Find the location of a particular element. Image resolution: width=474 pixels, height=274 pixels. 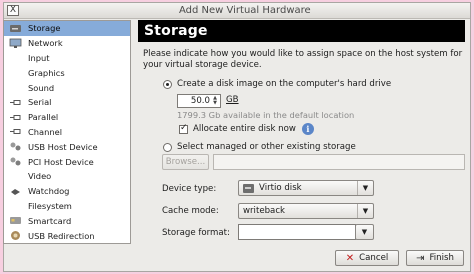

spinner-arrows-icon: ▲ ▼ is located at coordinates (215, 101).